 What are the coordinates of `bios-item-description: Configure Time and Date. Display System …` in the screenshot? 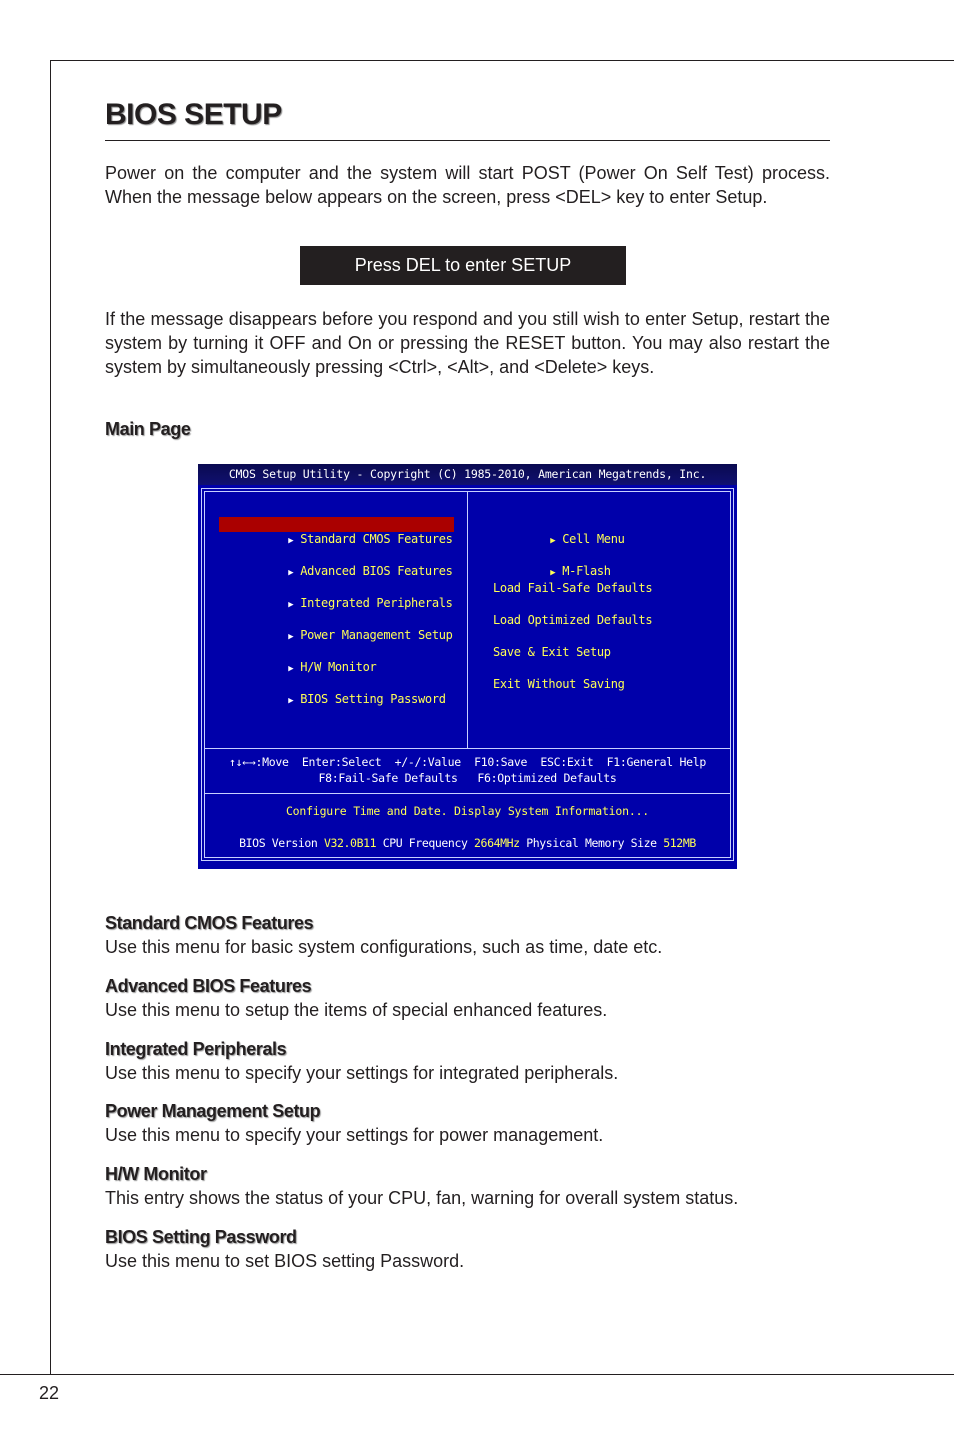 It's located at (467, 811).